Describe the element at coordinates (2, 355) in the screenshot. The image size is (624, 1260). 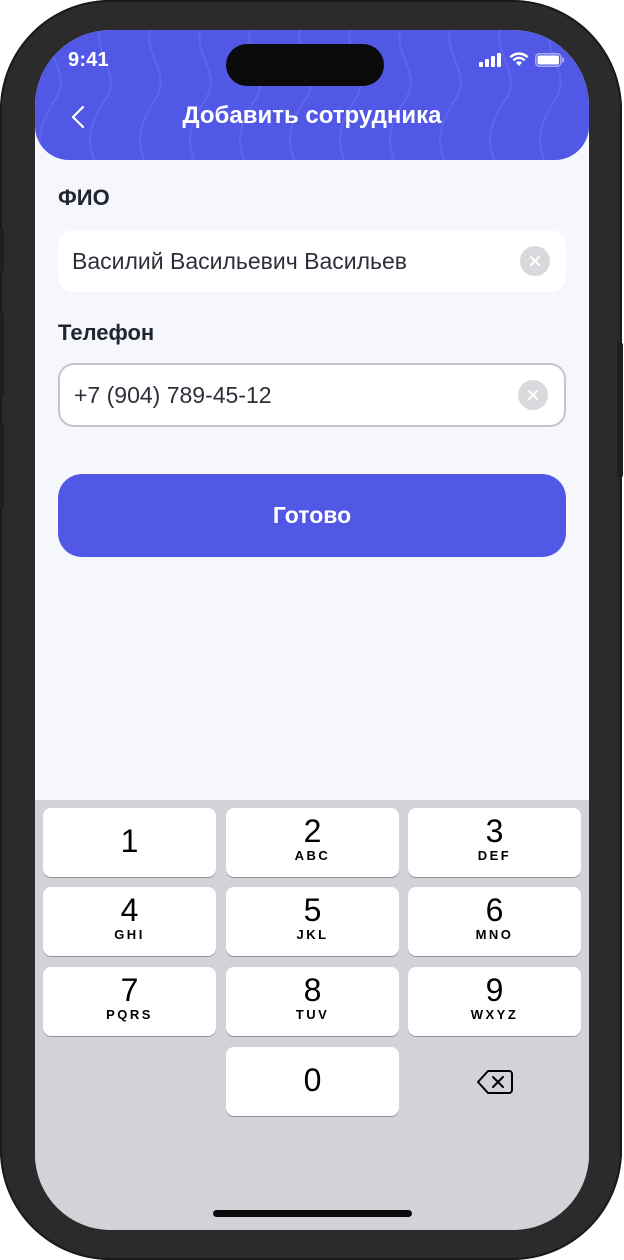
I see `volume-up-button` at that location.